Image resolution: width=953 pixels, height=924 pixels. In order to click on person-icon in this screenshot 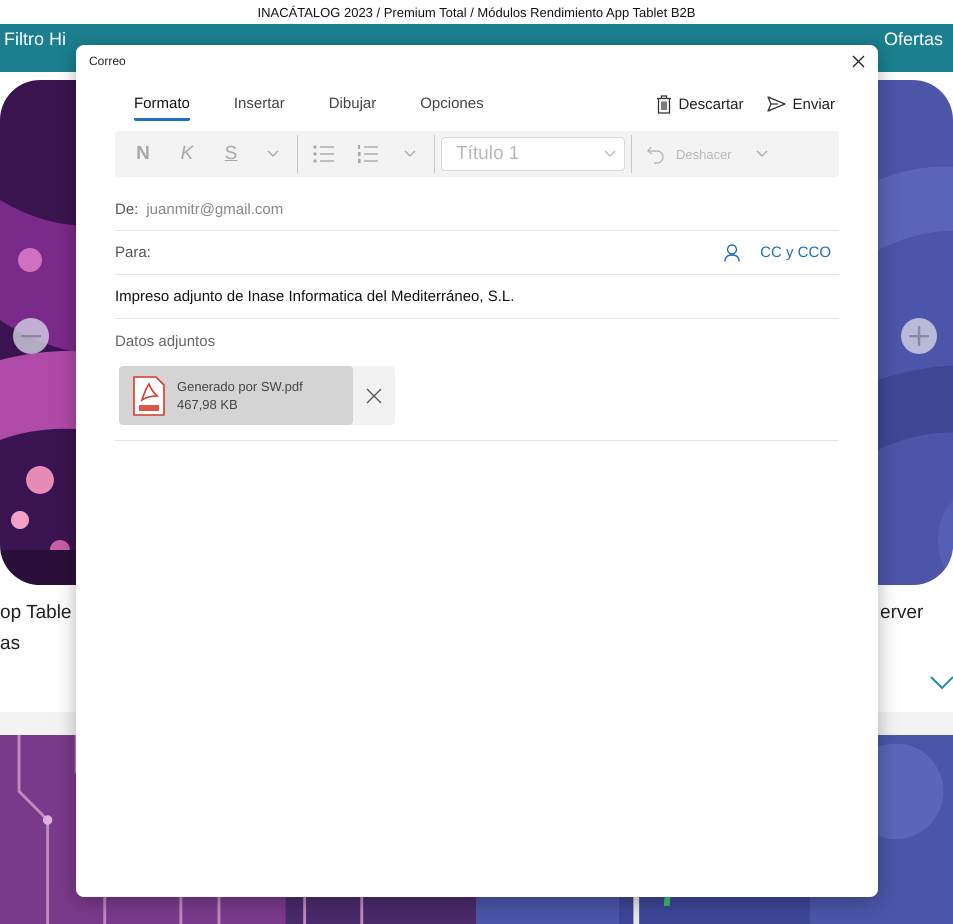, I will do `click(732, 253)`.